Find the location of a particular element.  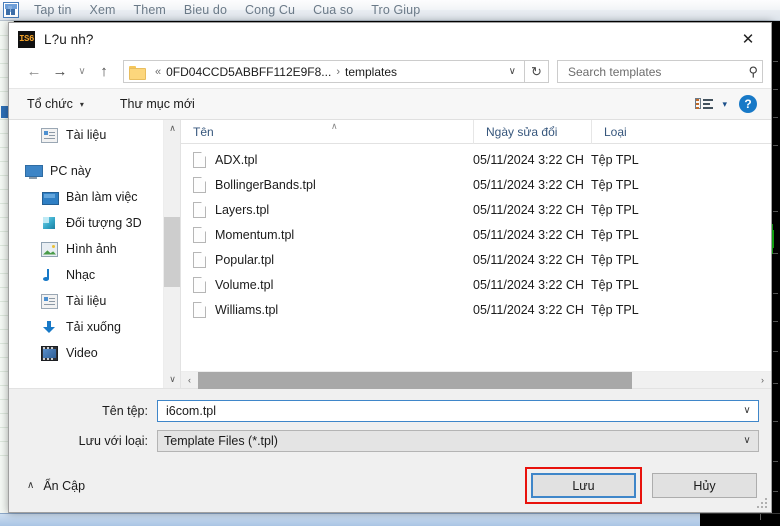

scroll-left-icon: ‹ is located at coordinates (189, 380).